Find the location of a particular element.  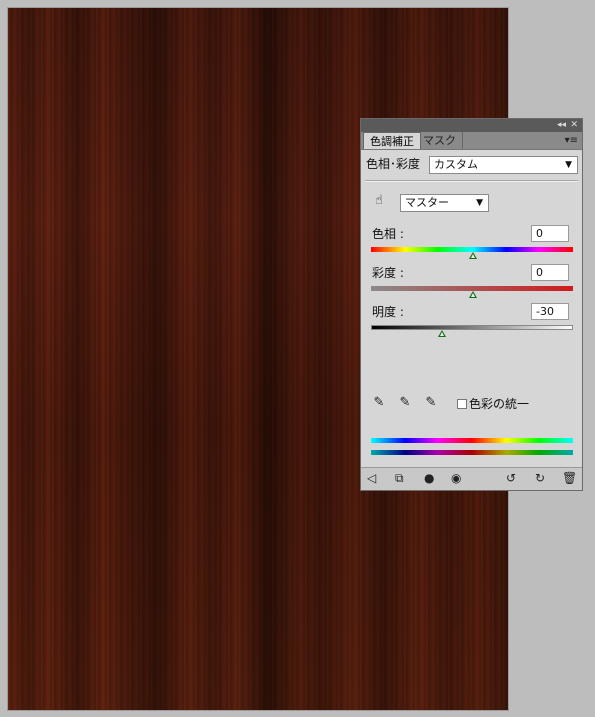

tab-adjustments: 色調補正 is located at coordinates (392, 140).